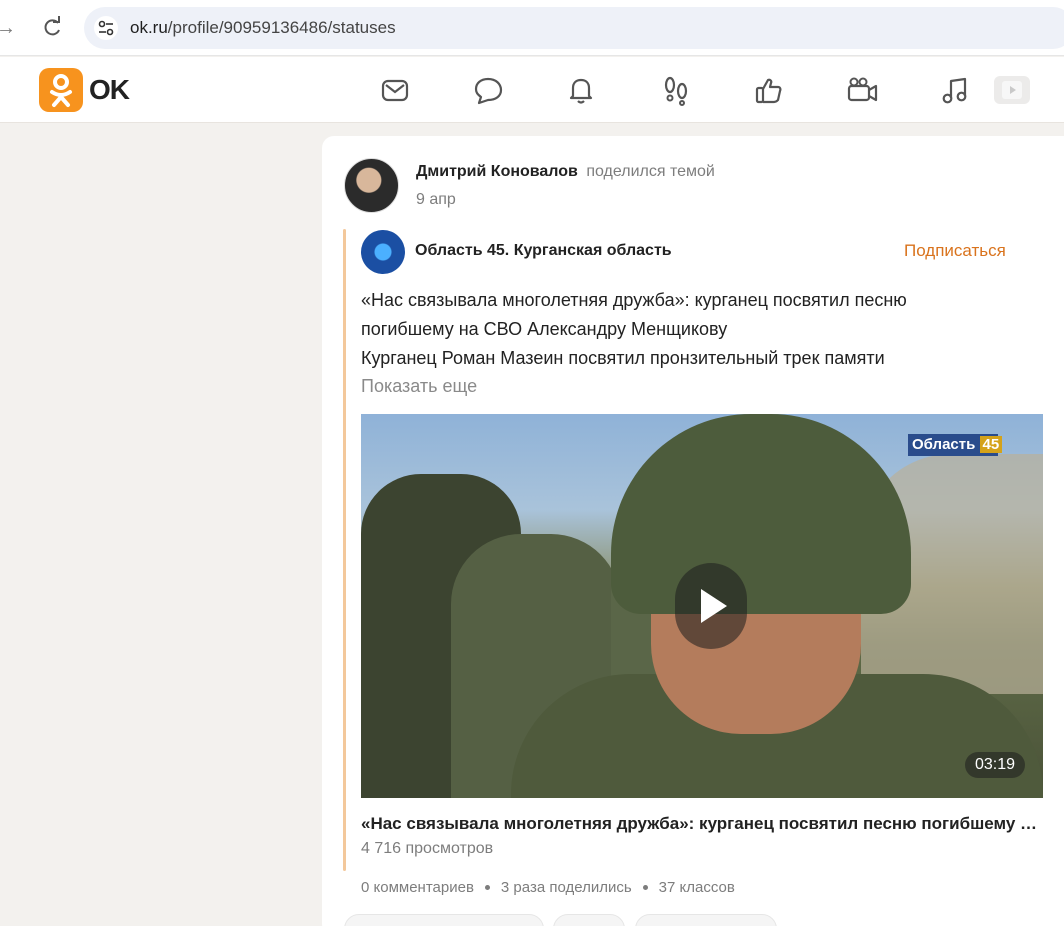 The height and width of the screenshot is (926, 1064). Describe the element at coordinates (544, 329) in the screenshot. I see `post-text-line: погибшему на СВО Александру Менщикову` at that location.